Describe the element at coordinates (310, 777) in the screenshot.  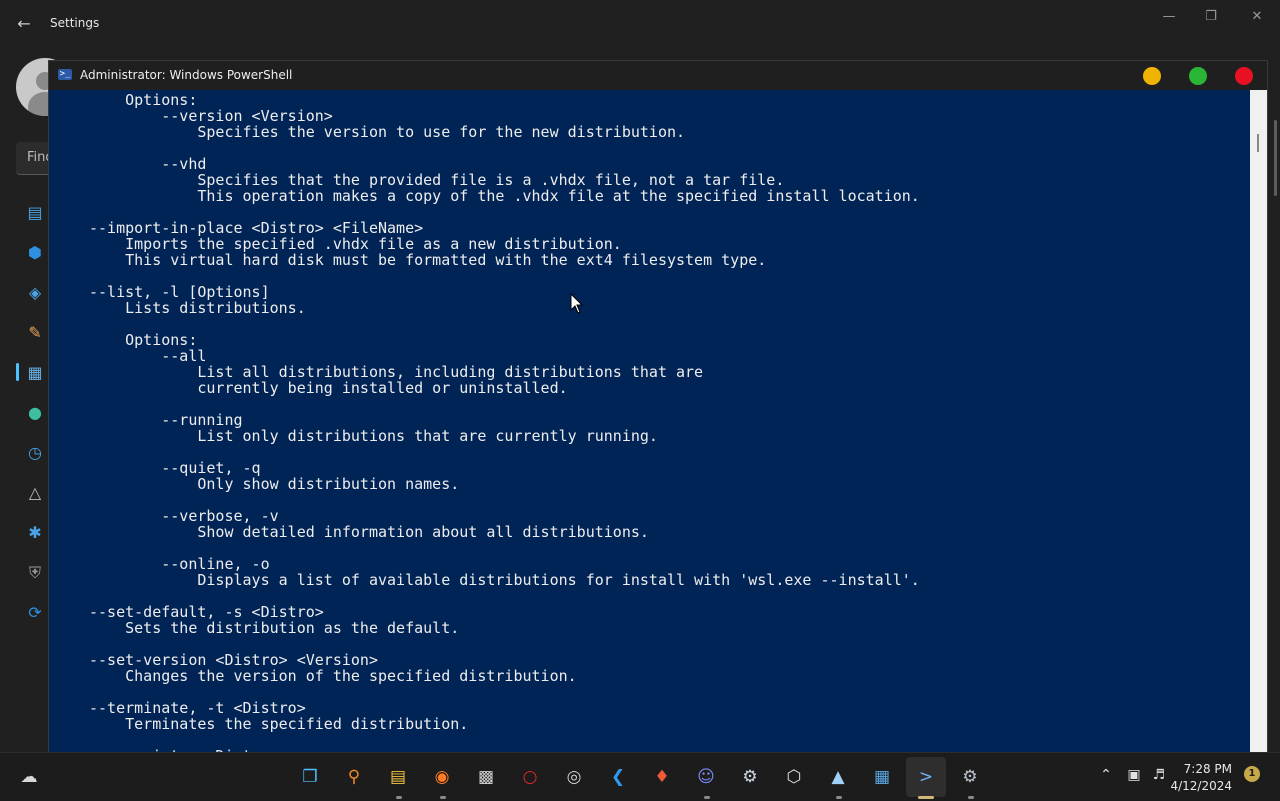
I see `start-windows-icon: ❐` at that location.